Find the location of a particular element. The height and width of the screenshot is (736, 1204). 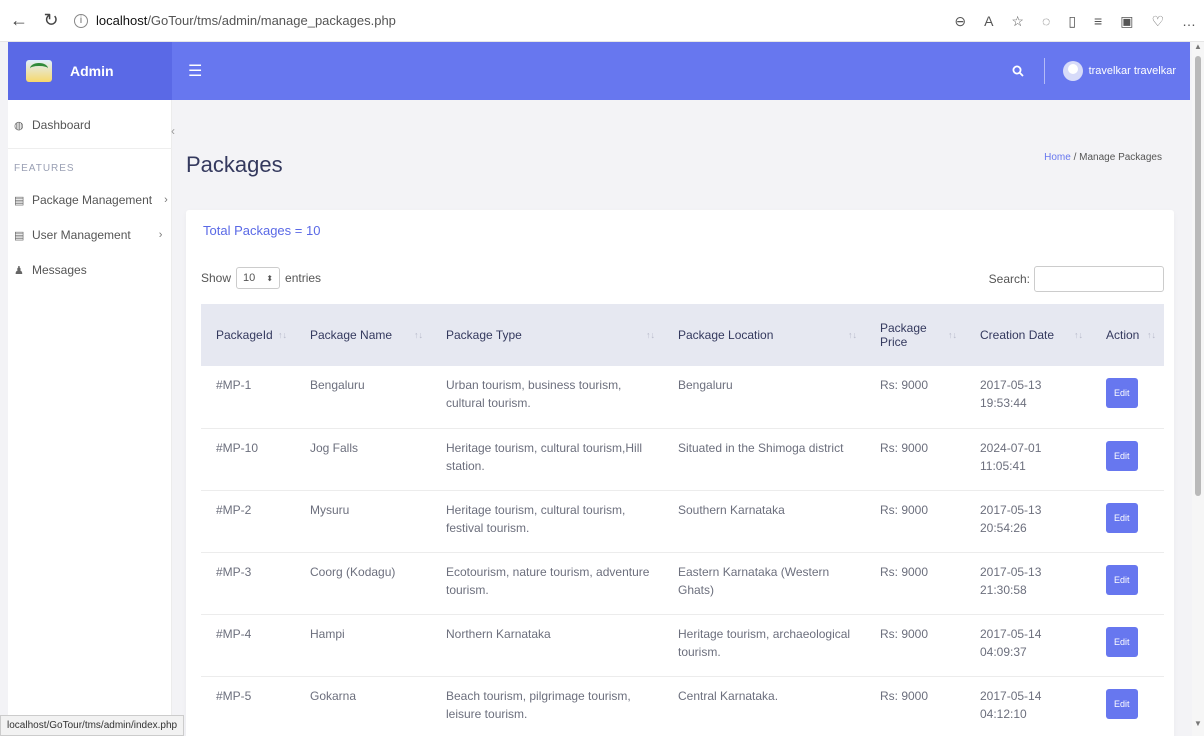

cell-package-name: Coorg (Kodagu) is located at coordinates (353, 571).